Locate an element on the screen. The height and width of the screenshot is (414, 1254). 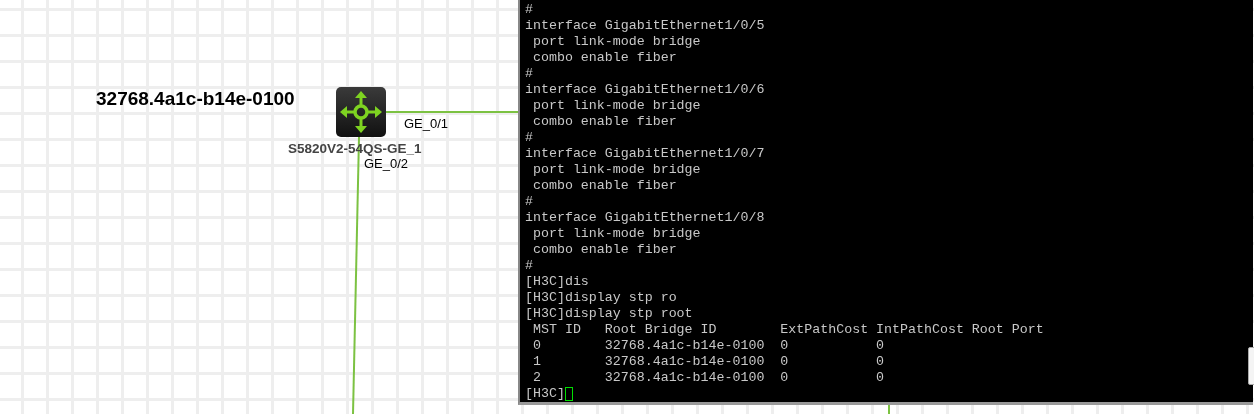
root-bridge-label: 32768.4a1c-b14e-0100 is located at coordinates (195, 99).